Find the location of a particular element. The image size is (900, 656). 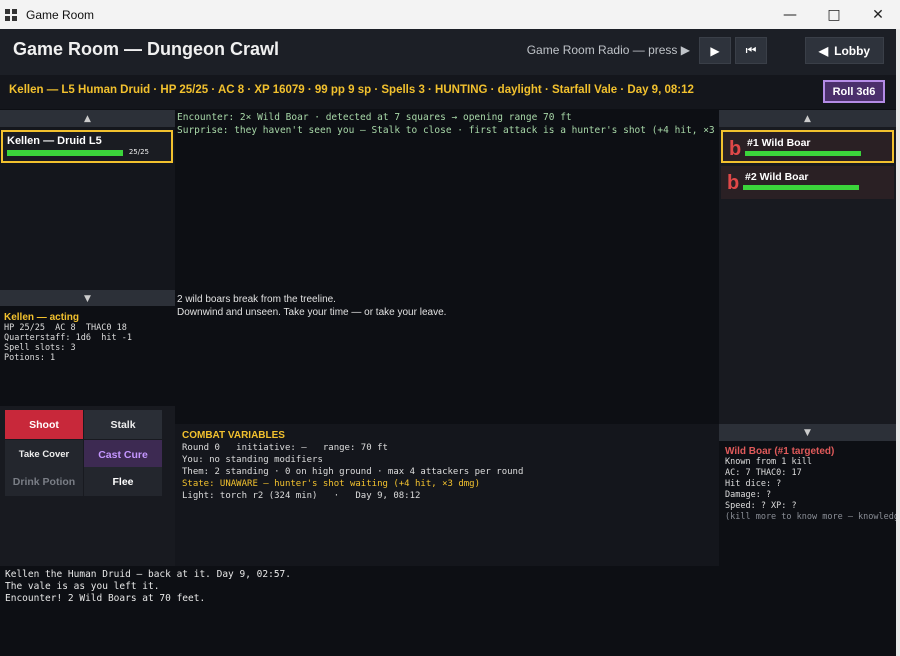

roll-dice-button: Roll 3d6 is located at coordinates (854, 91).